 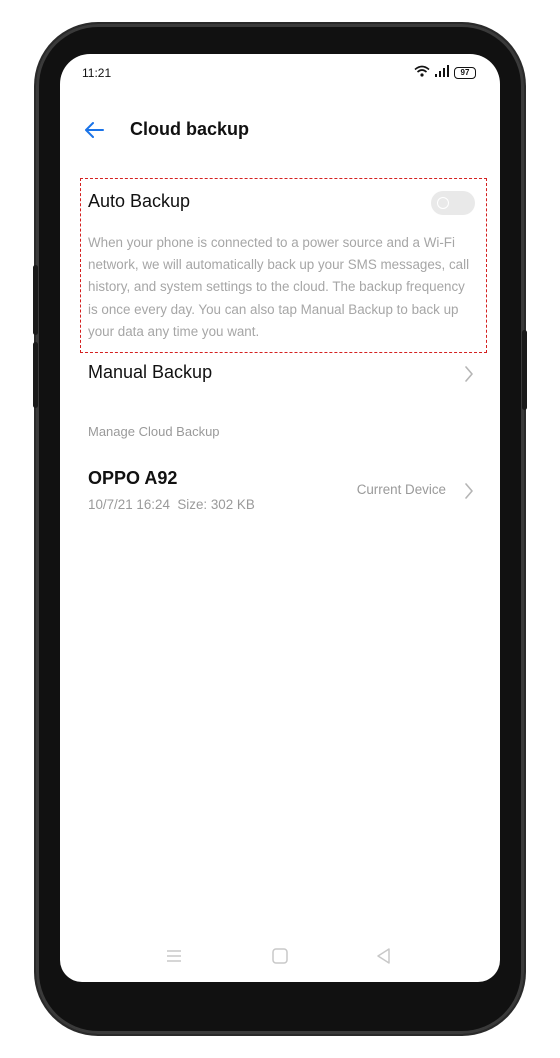 I want to click on auto-backup-label: Auto Backup, so click(x=139, y=201).